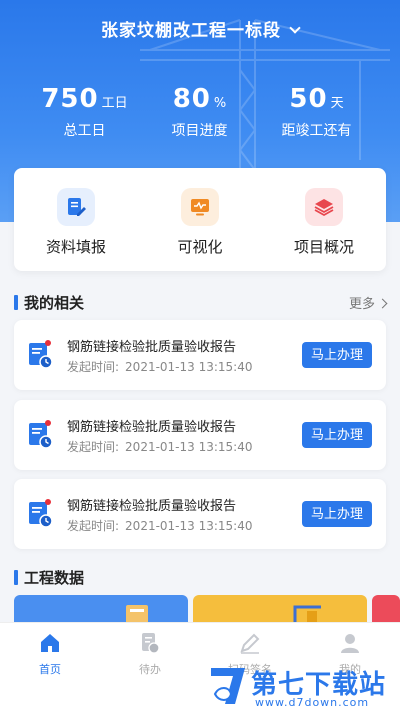 This screenshot has width=400, height=711. Describe the element at coordinates (200, 577) in the screenshot. I see `section-engineering-data: 工程数据` at that location.